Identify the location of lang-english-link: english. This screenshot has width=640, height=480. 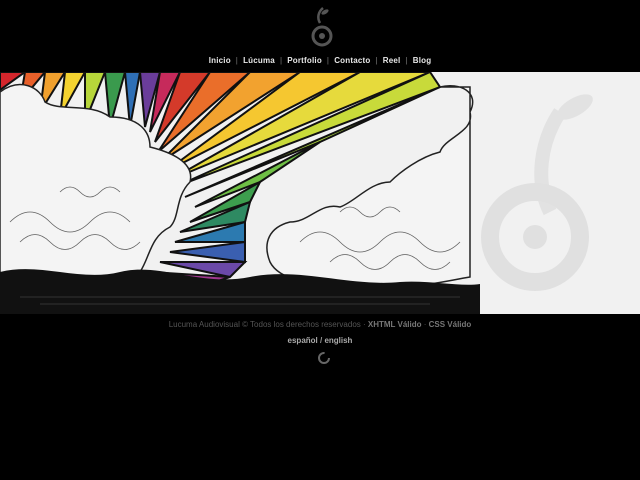
(338, 340).